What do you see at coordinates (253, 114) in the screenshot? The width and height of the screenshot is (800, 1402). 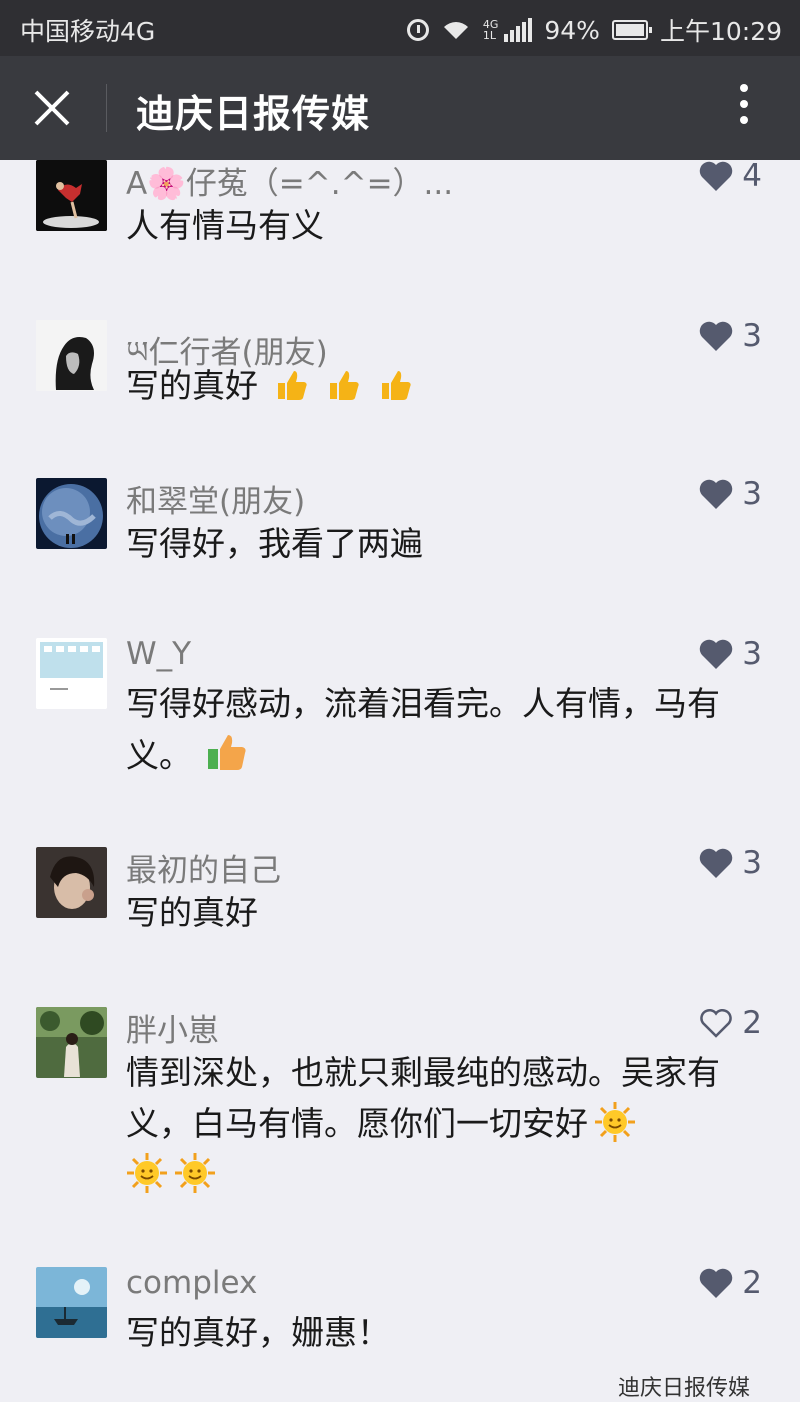 I see `page-title: 迪庆日报传媒` at bounding box center [253, 114].